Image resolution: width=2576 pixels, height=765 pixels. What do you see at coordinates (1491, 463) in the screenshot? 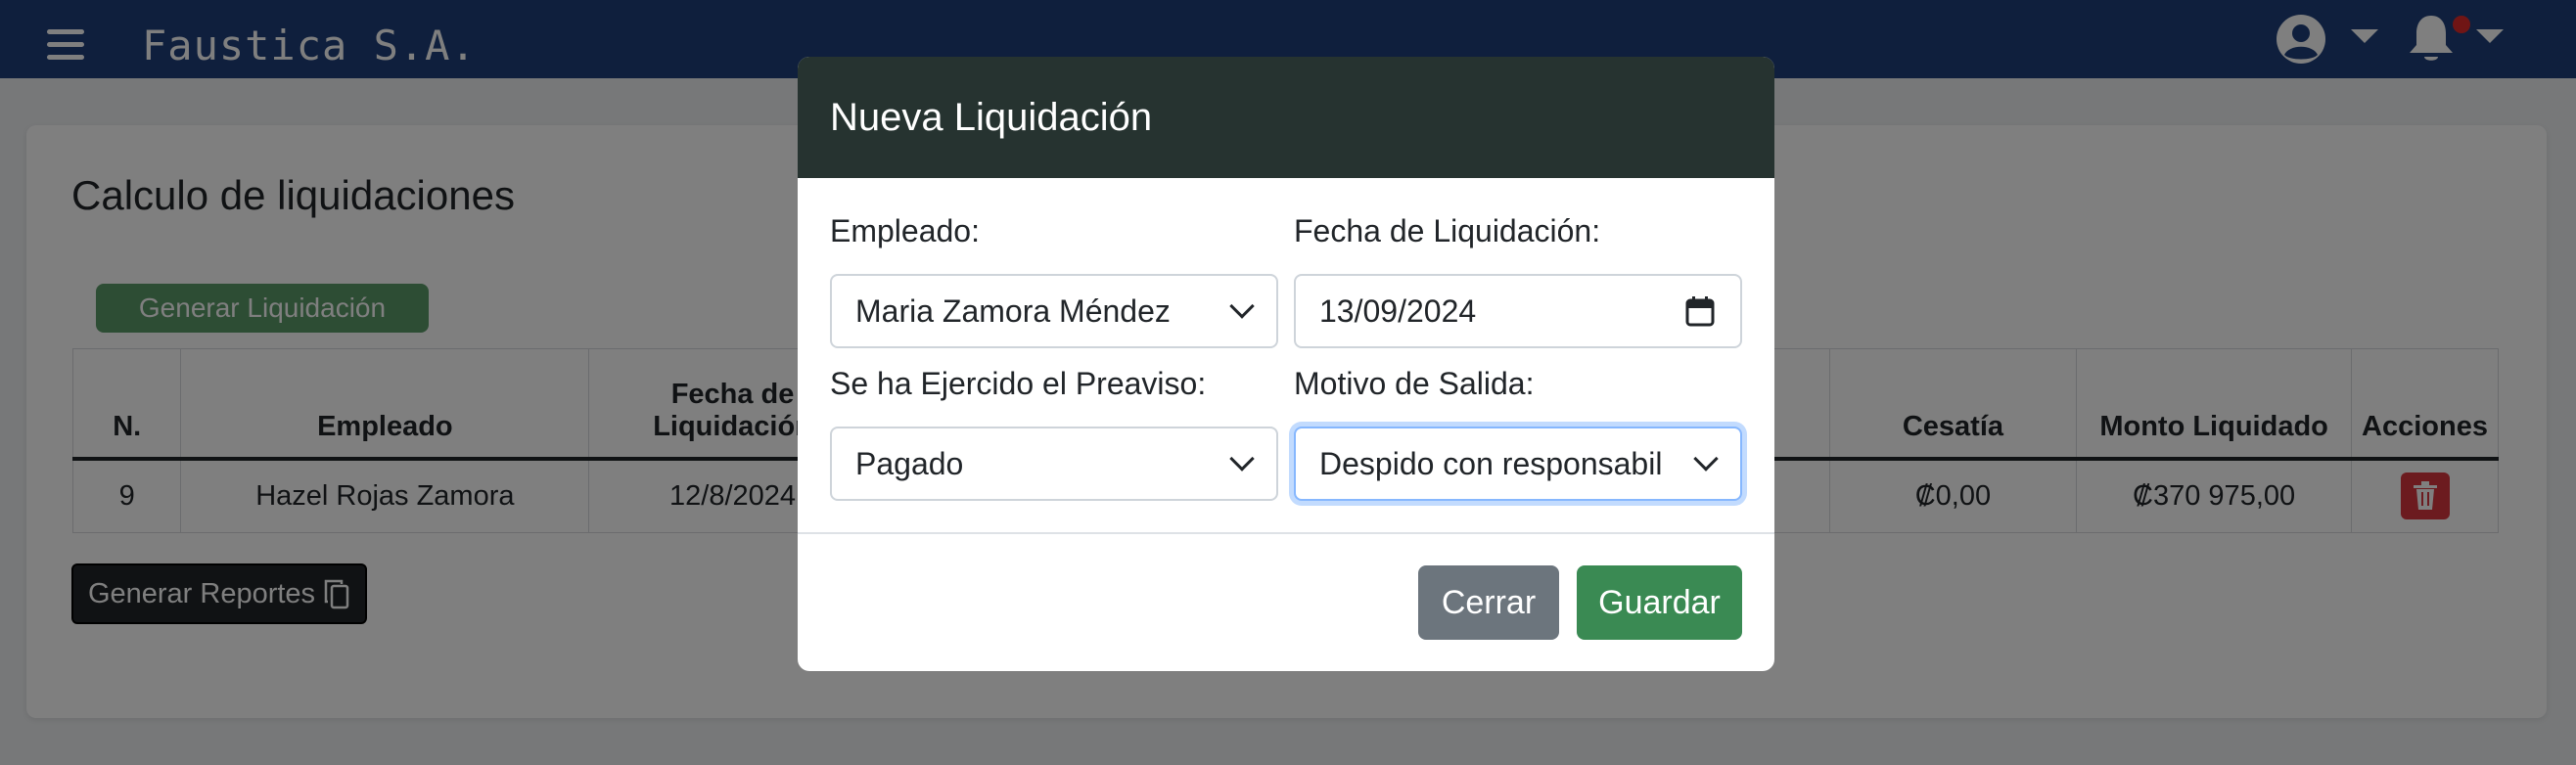
I see `motivo-select-value: Despido con responsabil` at bounding box center [1491, 463].